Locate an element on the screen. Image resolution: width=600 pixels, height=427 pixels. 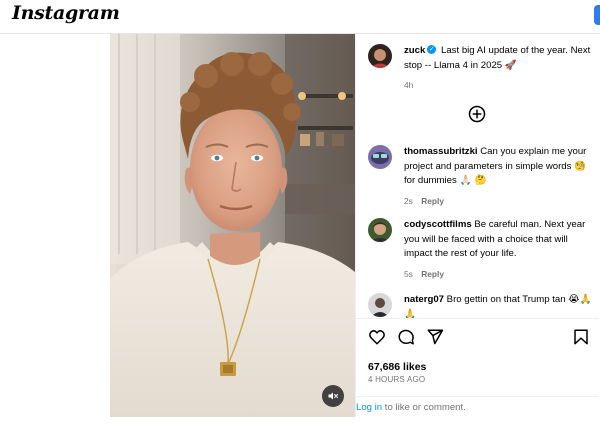
comment-emoji: 🙏🏻 🤔 is located at coordinates (473, 180).